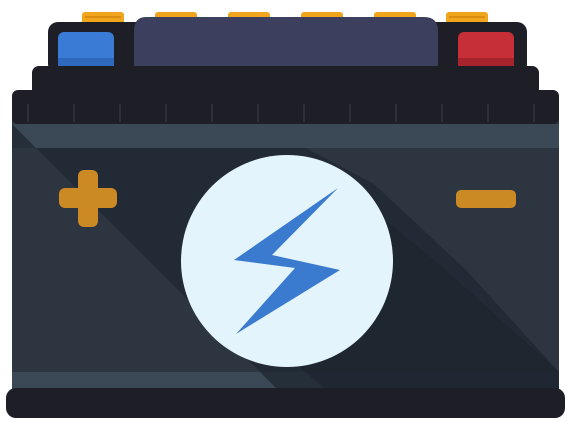  I want to click on body-top-rim, so click(285, 107).